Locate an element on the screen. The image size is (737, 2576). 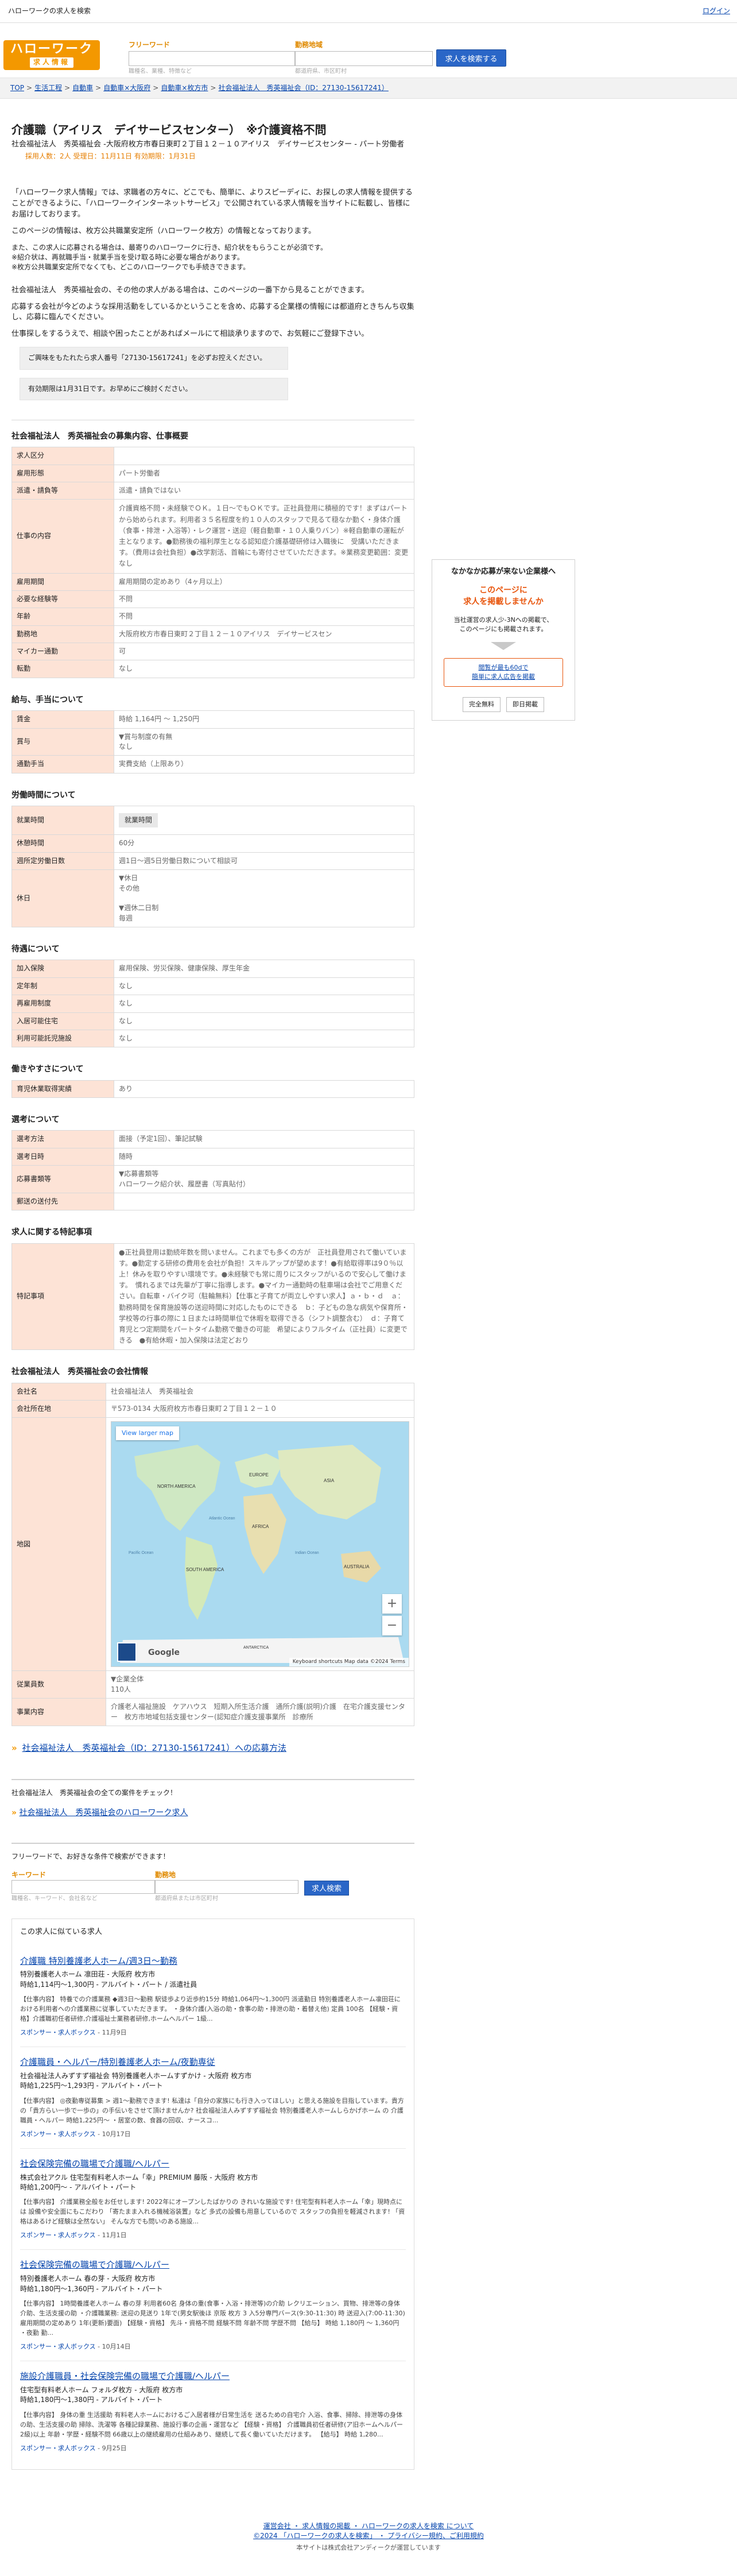
company-jobs-link: » 社会福祉法人 秀英福祉会のハローワーク求人 is located at coordinates (212, 1813).